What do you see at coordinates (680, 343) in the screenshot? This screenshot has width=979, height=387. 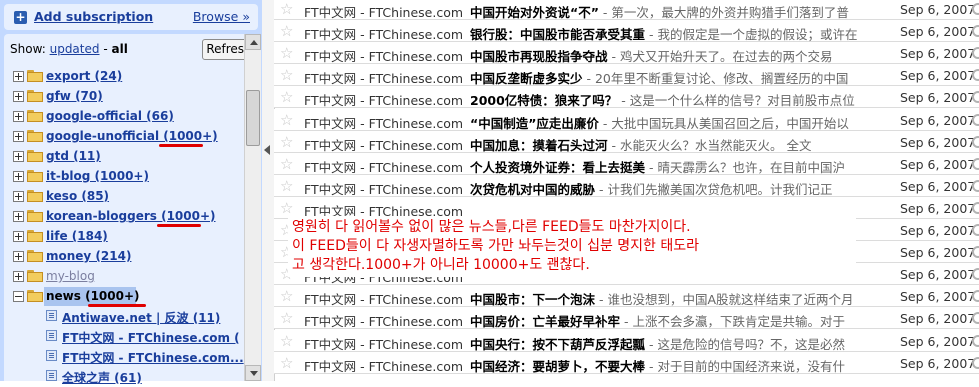 I see `entry-text: 中国央行：按不下葫芦反浮起瓢 - 这是危险的信号吗？不，这是必然` at bounding box center [680, 343].